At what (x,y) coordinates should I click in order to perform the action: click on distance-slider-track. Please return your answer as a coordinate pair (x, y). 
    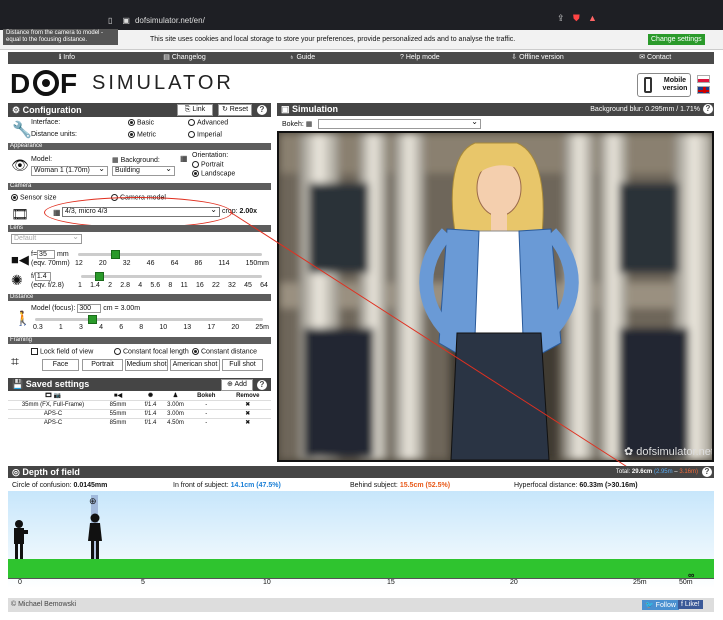
    Looking at the image, I should click on (149, 319).